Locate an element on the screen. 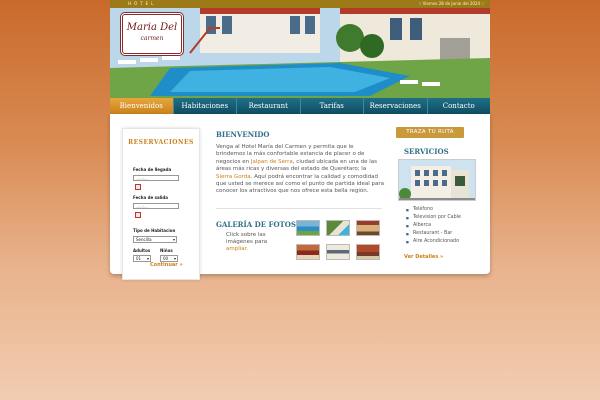 The height and width of the screenshot is (400, 600). nav-item-habitaciones: Habitaciones is located at coordinates (205, 106).